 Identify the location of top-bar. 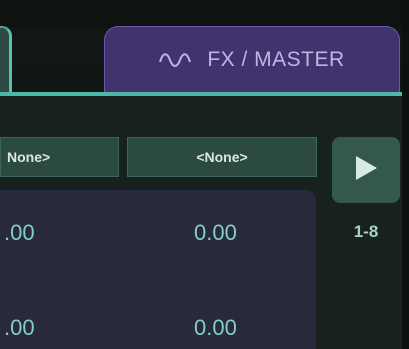
(204, 14).